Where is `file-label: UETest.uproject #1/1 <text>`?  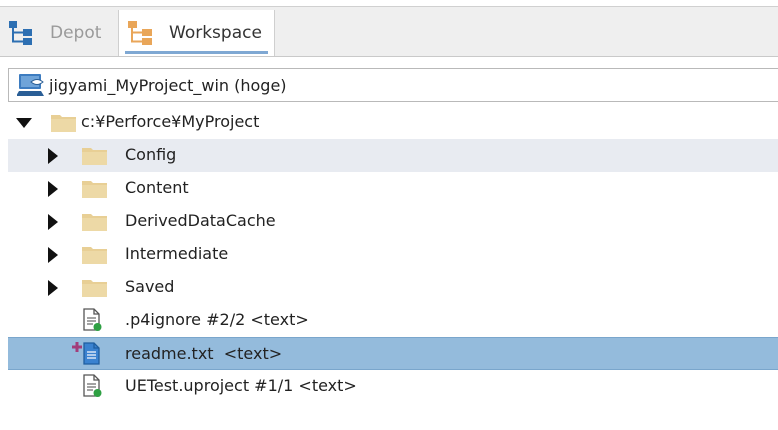 file-label: UETest.uproject #1/1 <text> is located at coordinates (241, 385).